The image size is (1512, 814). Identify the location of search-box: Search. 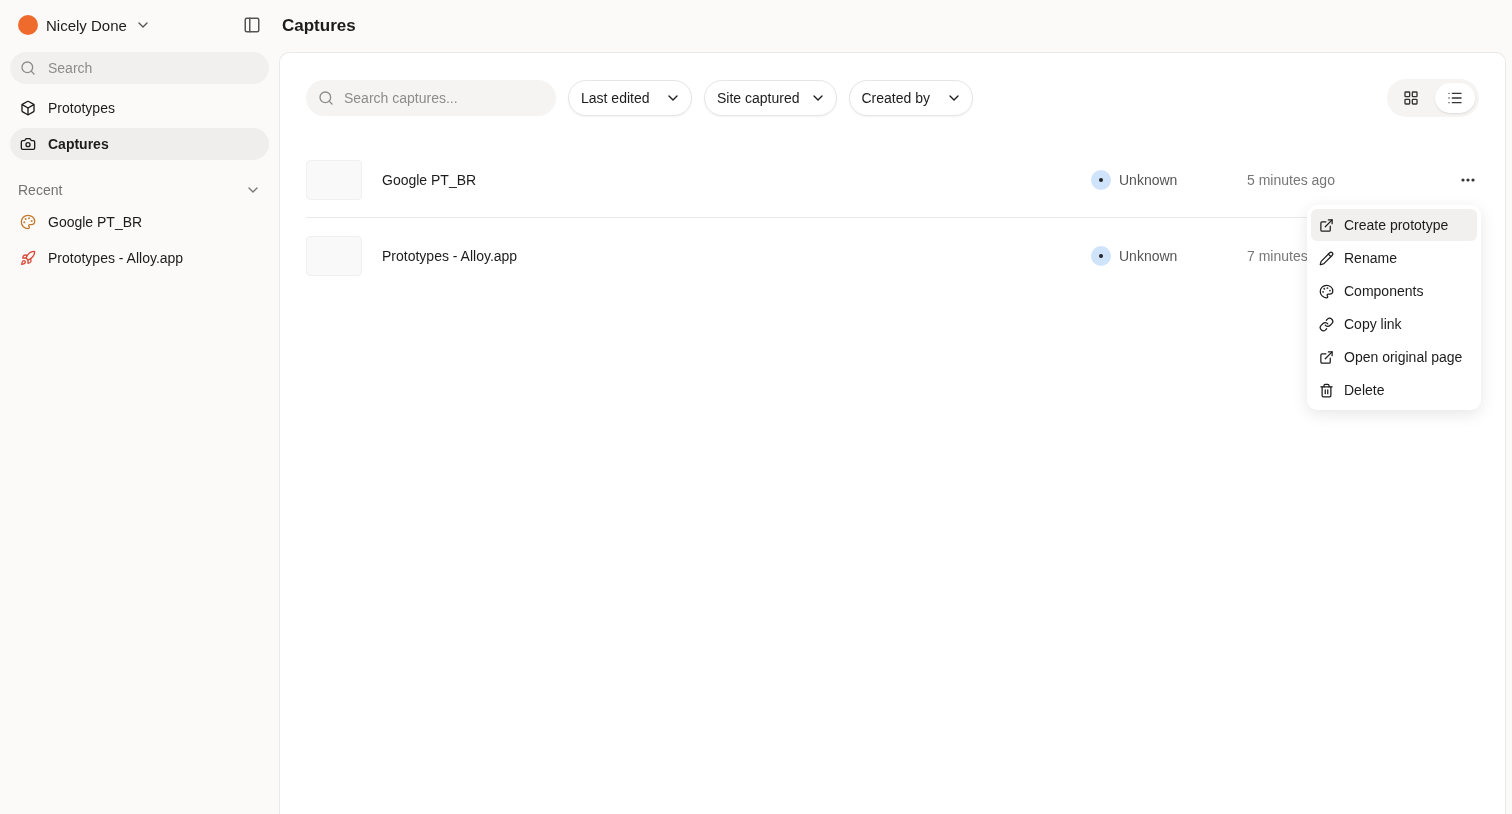
(139, 68).